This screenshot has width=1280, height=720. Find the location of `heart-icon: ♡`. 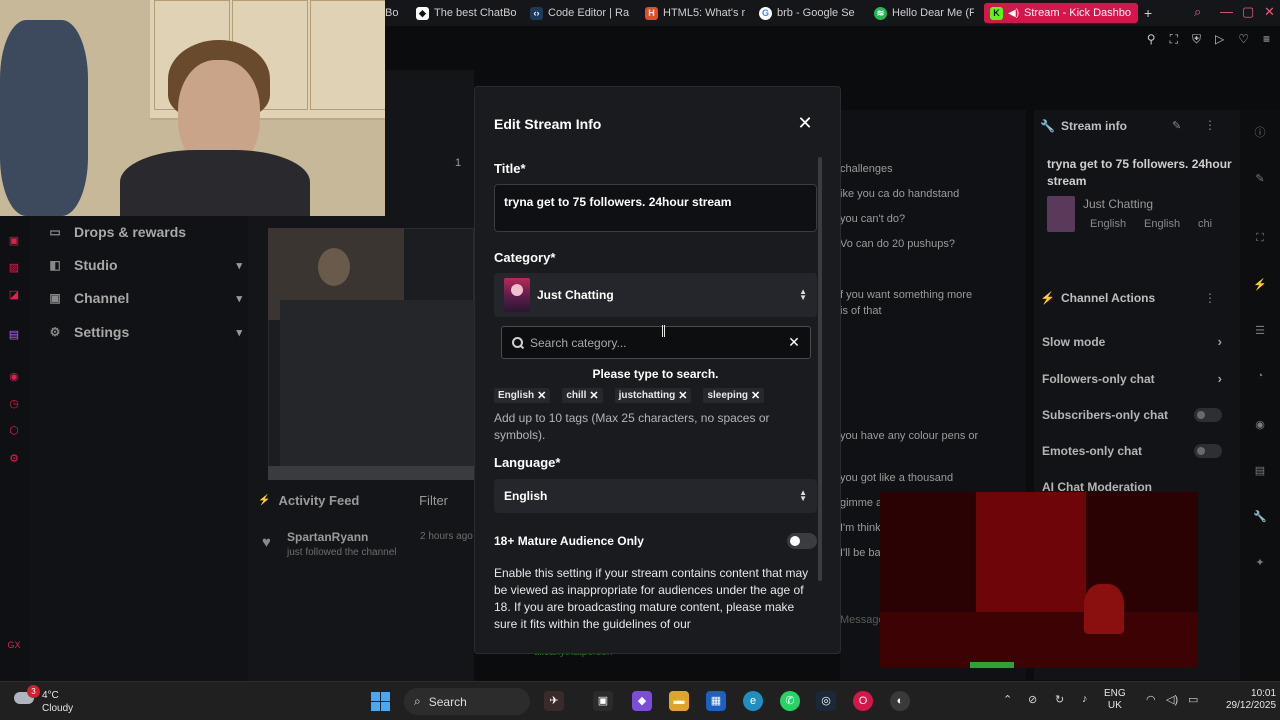

heart-icon: ♡ is located at coordinates (1243, 39).